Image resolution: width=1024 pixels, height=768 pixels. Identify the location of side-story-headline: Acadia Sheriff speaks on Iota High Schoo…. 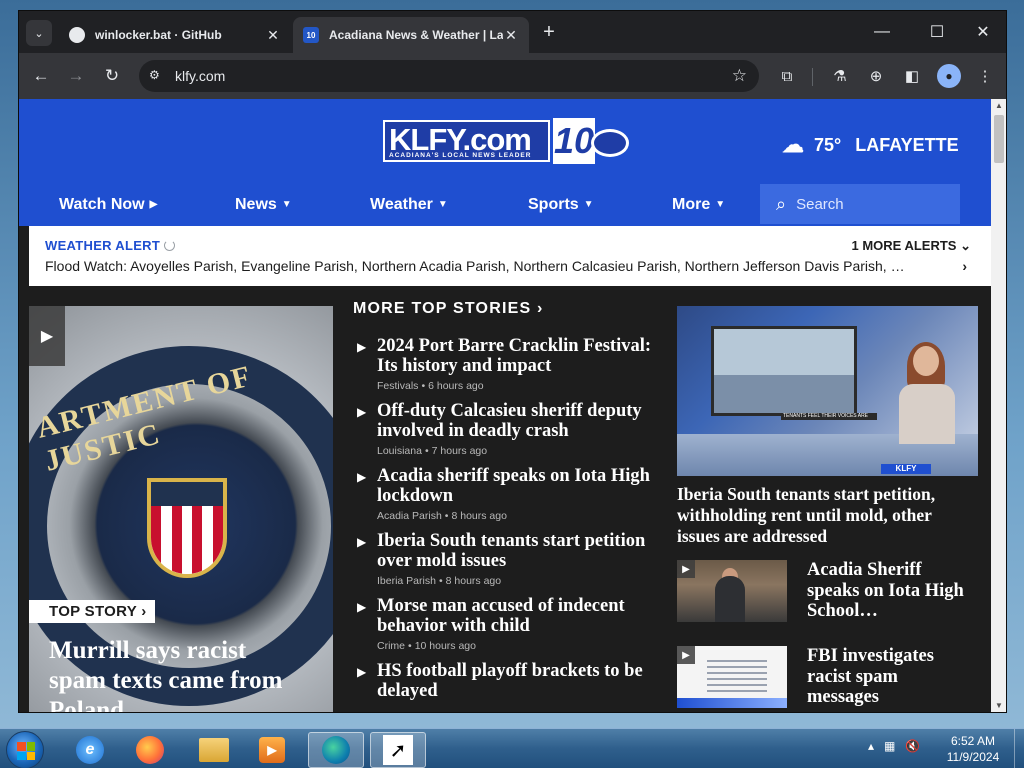
(889, 591).